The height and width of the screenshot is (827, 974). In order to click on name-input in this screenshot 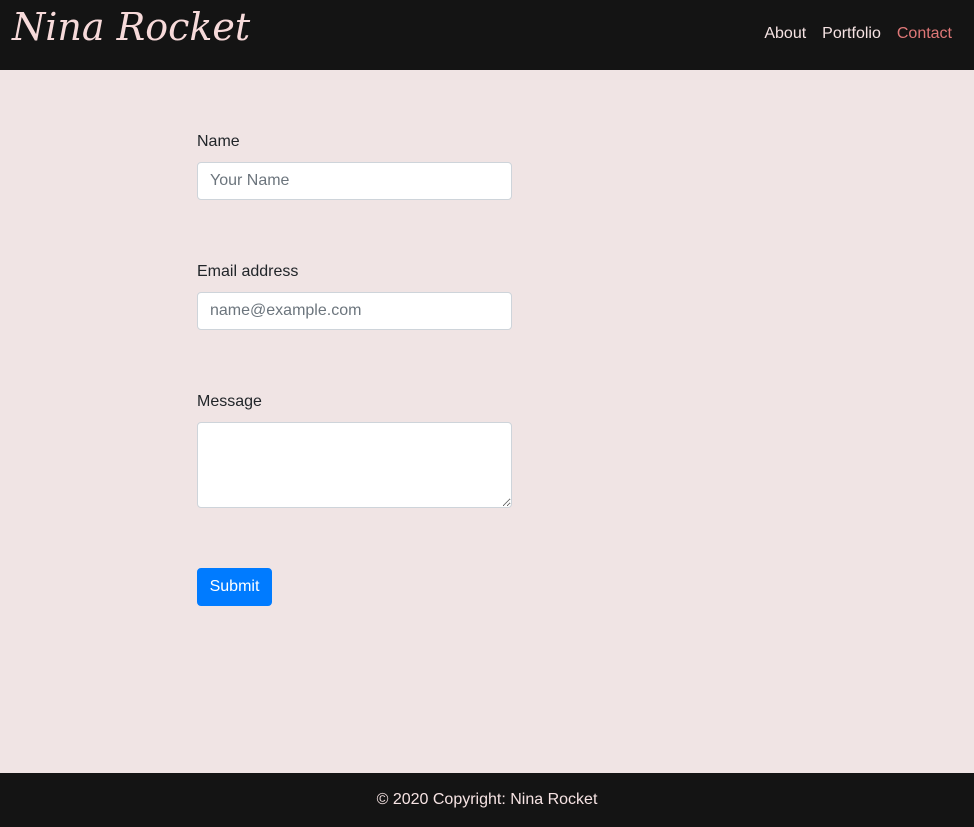, I will do `click(354, 181)`.